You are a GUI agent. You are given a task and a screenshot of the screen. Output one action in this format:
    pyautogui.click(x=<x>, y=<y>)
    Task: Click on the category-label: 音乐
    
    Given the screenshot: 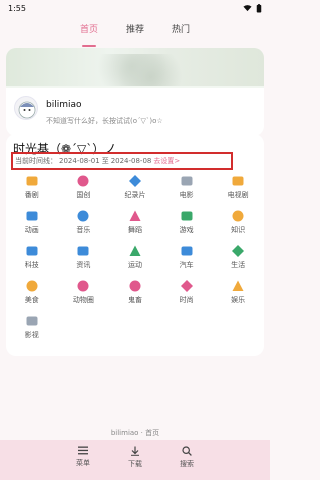 What is the action you would take?
    pyautogui.click(x=83, y=230)
    